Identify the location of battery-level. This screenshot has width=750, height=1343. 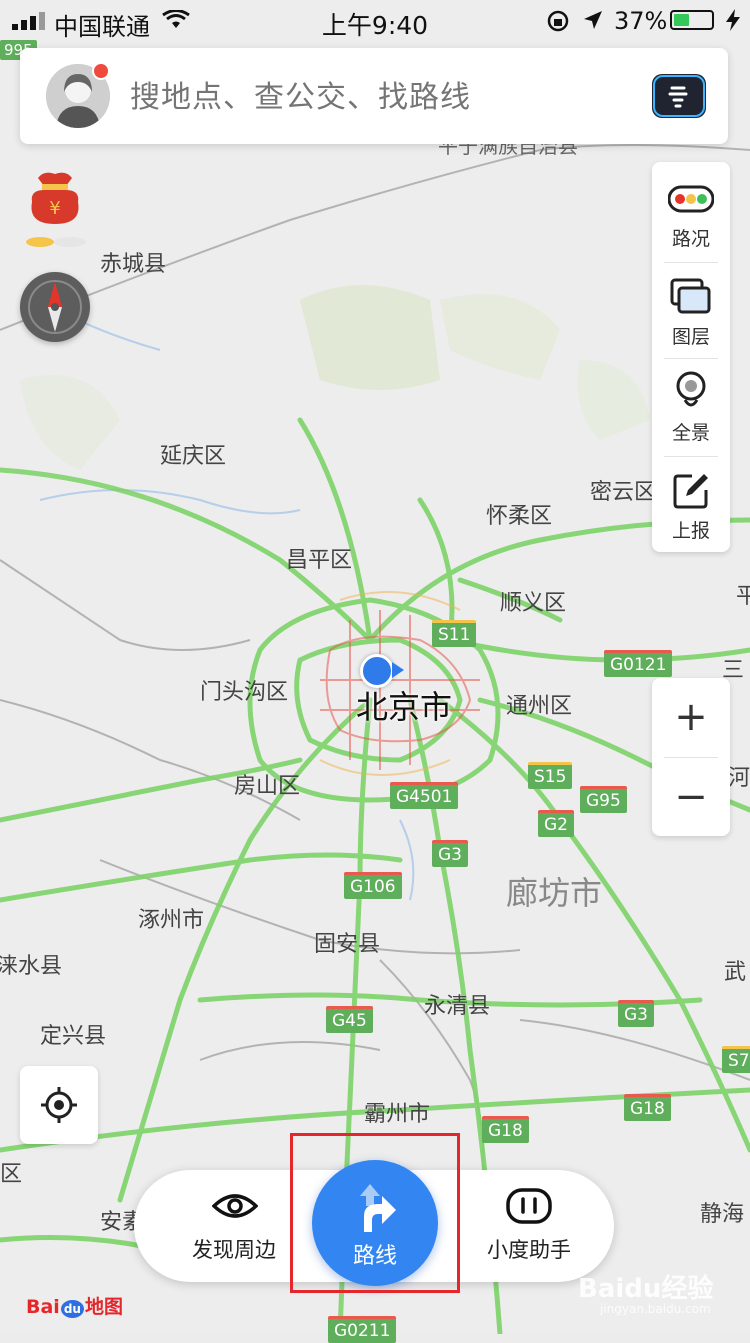
(681, 20).